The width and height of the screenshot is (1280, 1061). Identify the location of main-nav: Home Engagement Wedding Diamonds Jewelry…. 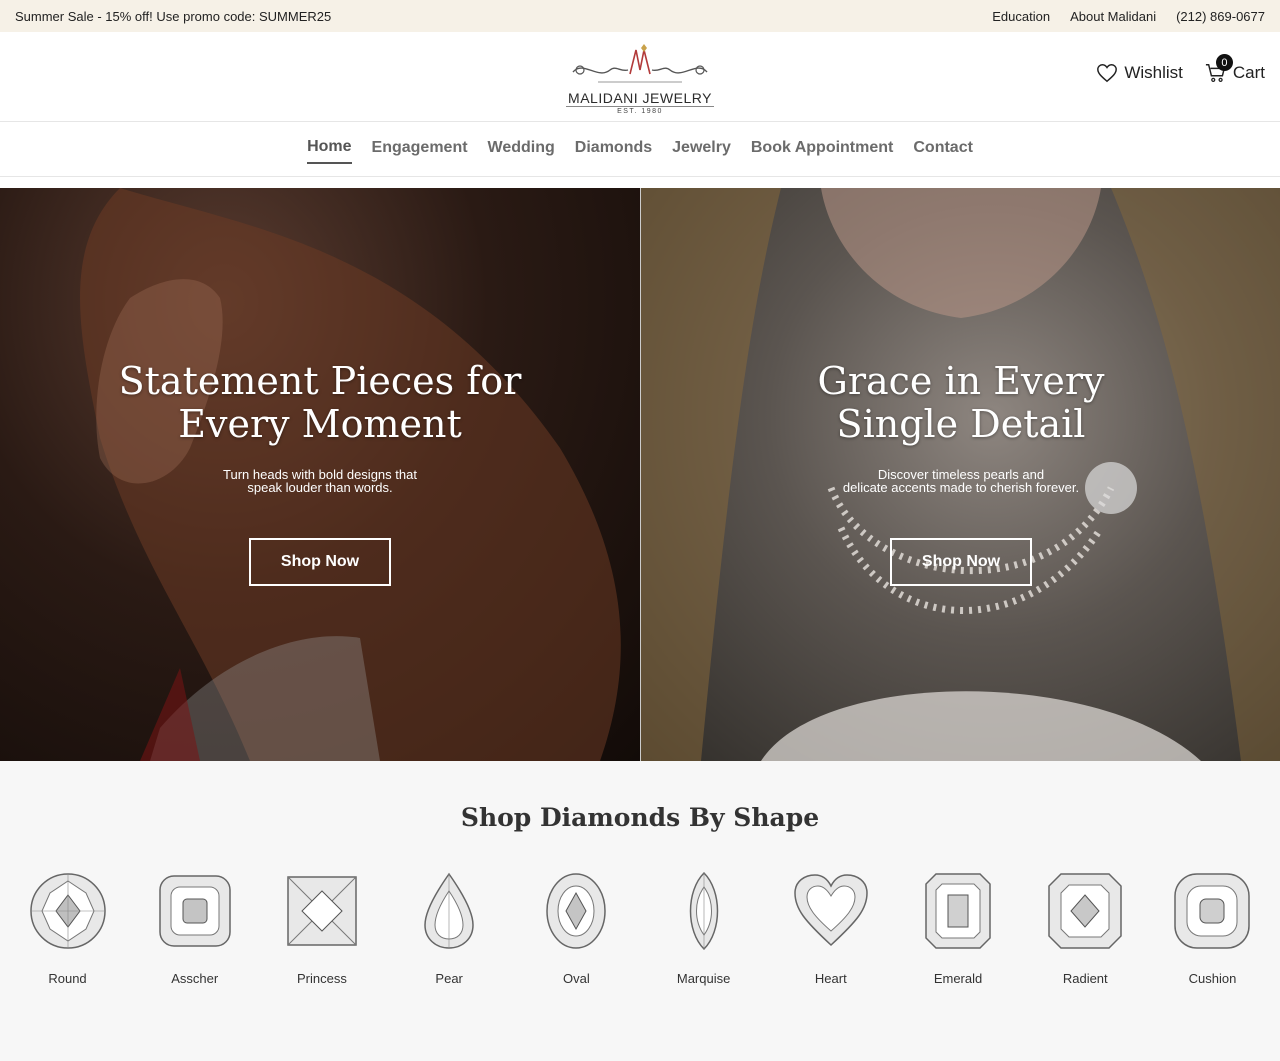
(640, 149).